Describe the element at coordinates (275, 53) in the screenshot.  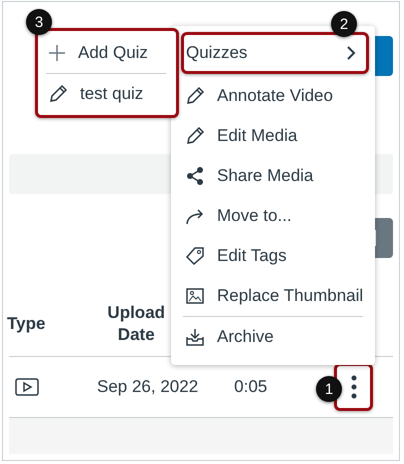
I see `menu-item: Quizzes` at that location.